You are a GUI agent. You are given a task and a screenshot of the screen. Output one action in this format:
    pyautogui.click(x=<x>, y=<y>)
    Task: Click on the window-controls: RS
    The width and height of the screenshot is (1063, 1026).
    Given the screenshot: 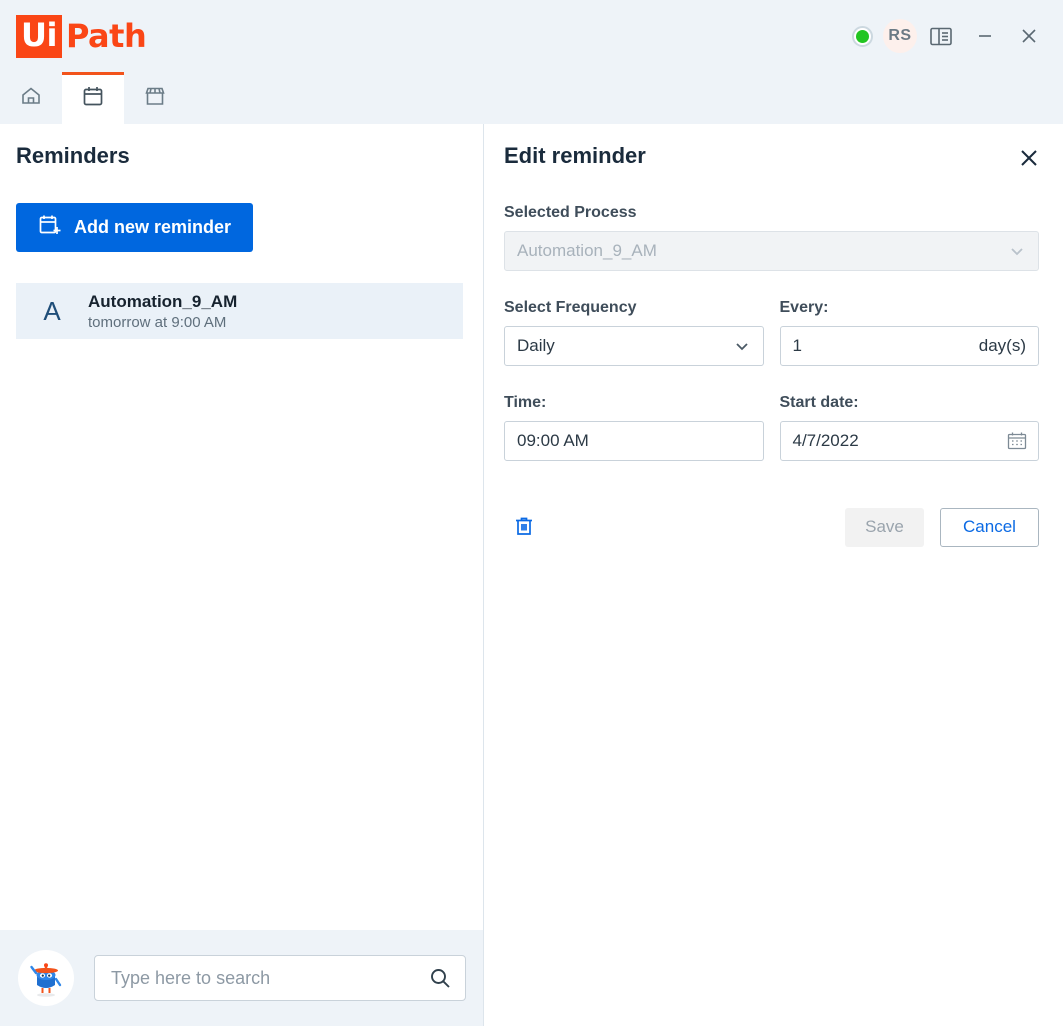 What is the action you would take?
    pyautogui.click(x=954, y=36)
    